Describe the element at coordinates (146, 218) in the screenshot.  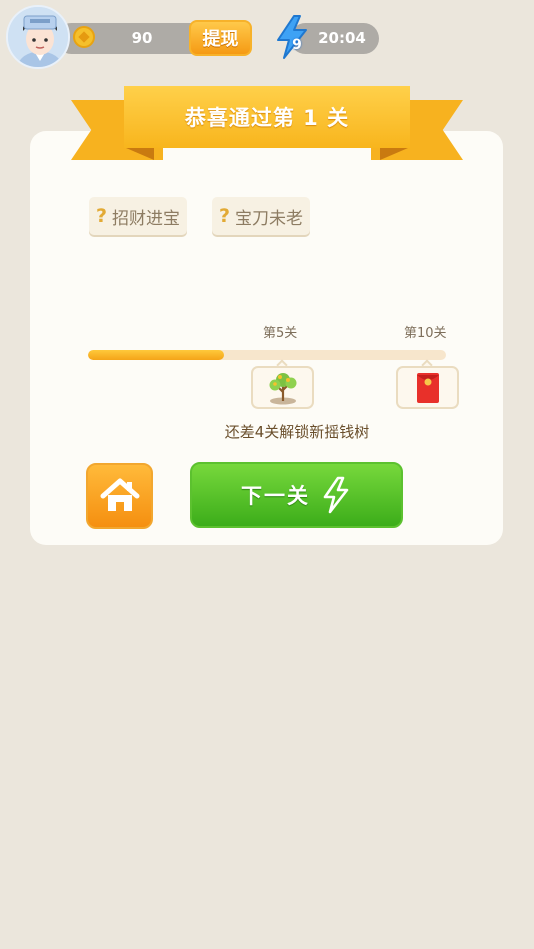
I see `idiom-text: 招财进宝` at that location.